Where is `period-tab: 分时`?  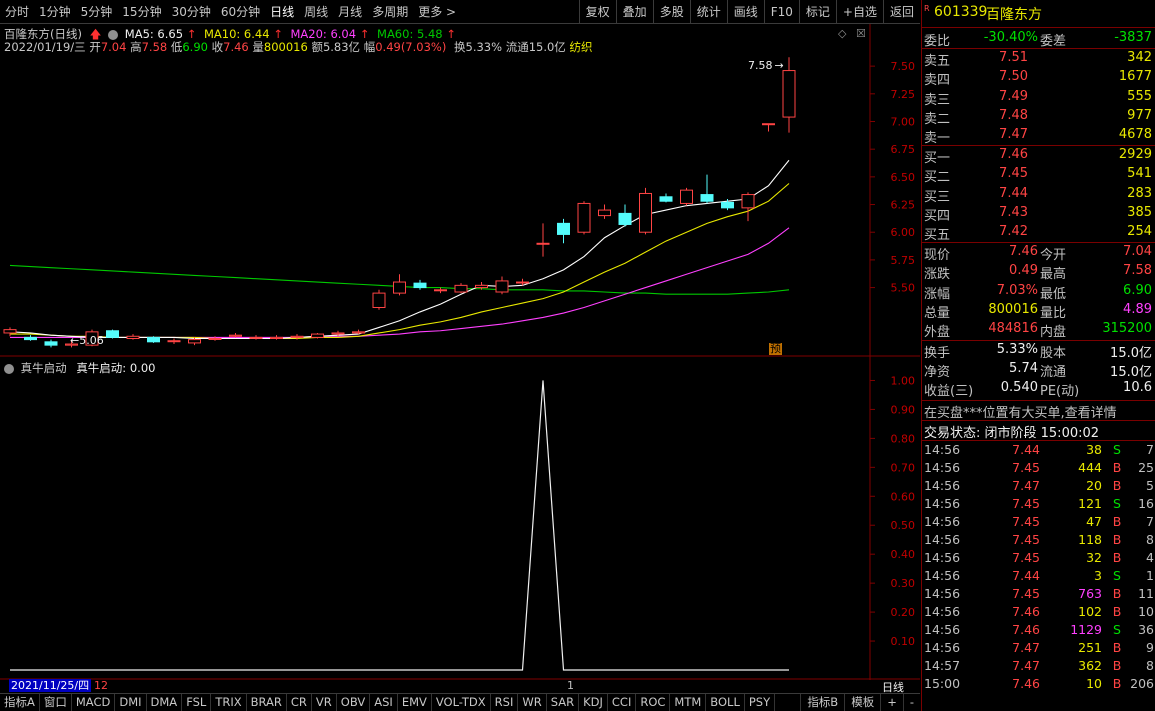 period-tab: 分时 is located at coordinates (17, 11).